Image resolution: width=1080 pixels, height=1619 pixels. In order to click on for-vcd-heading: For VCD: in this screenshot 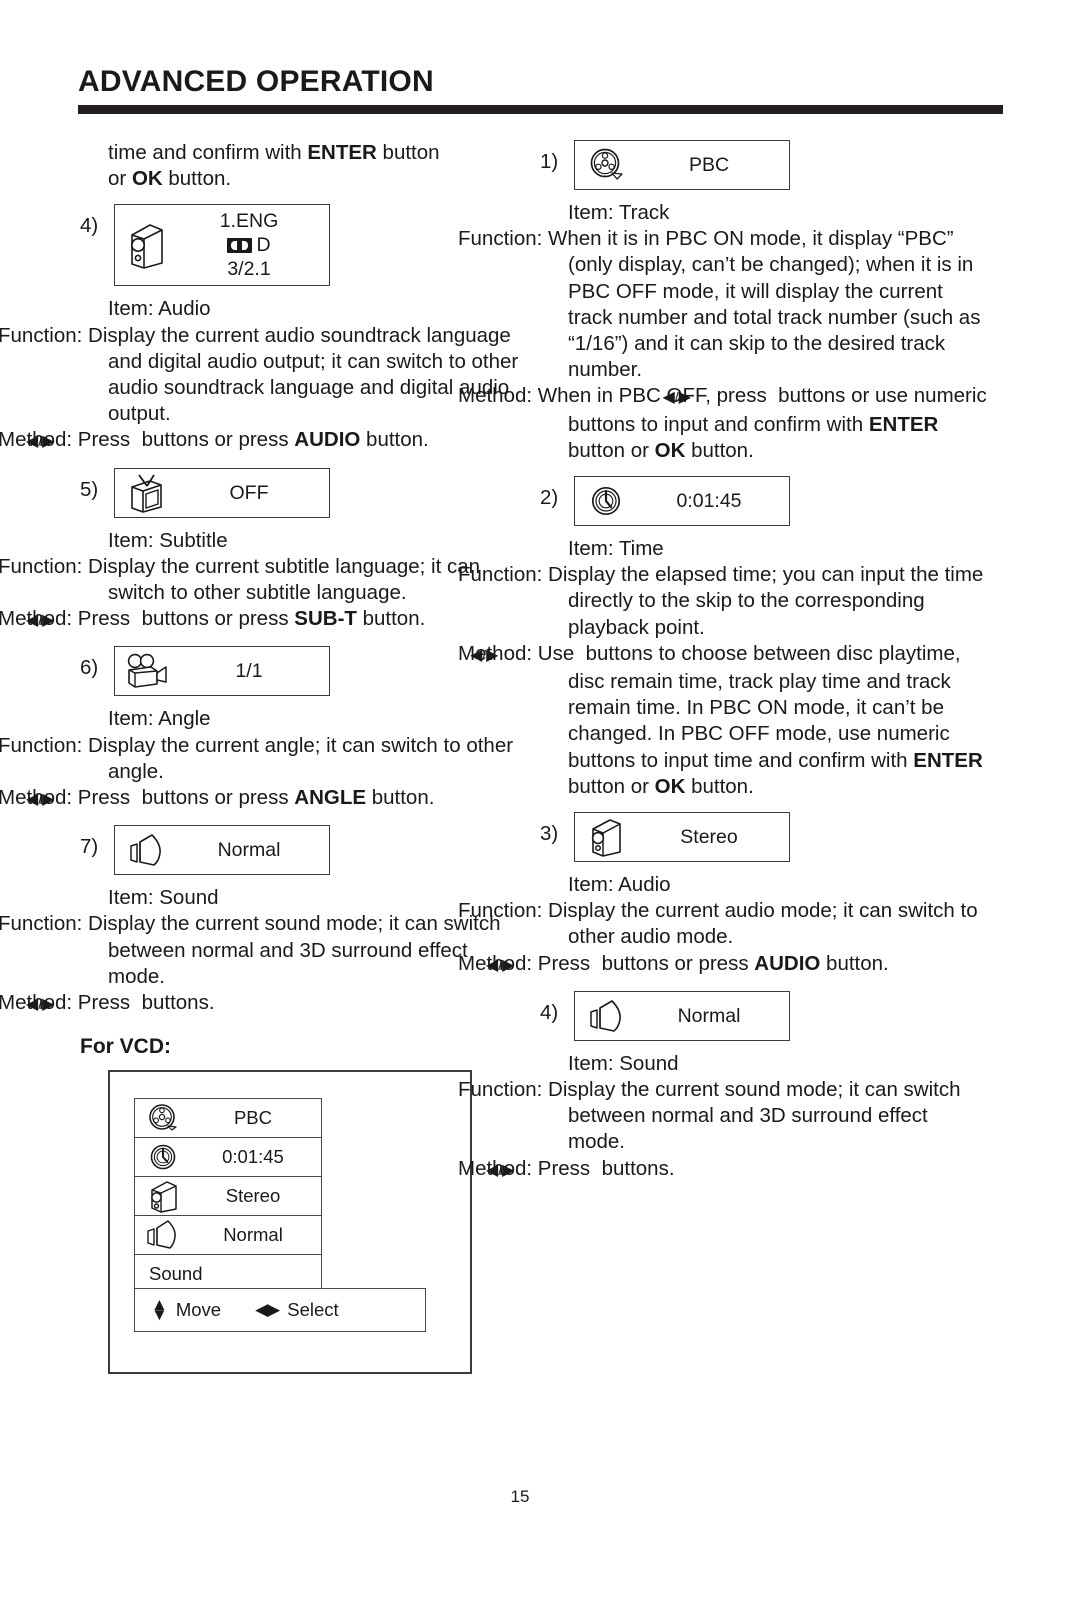, I will do `click(125, 1047)`.